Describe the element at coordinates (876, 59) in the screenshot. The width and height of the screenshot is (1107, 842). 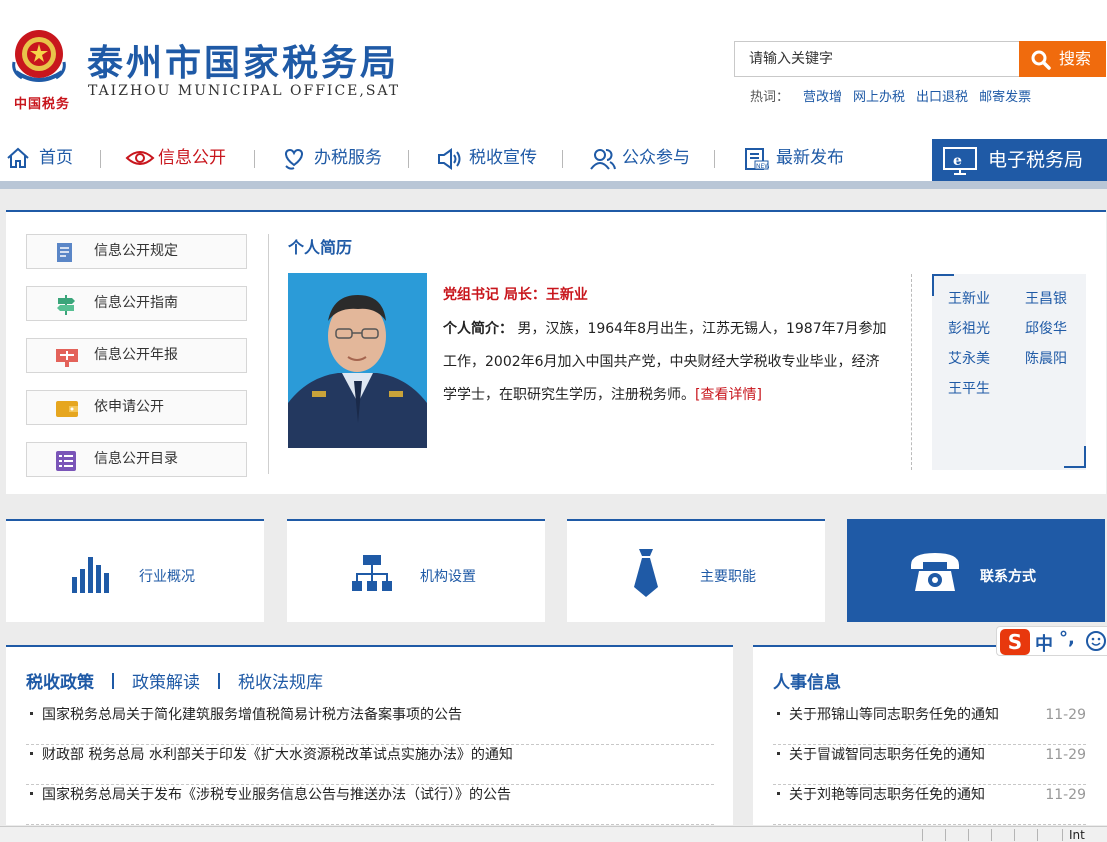
I see `search-input: 请输入关键字` at that location.